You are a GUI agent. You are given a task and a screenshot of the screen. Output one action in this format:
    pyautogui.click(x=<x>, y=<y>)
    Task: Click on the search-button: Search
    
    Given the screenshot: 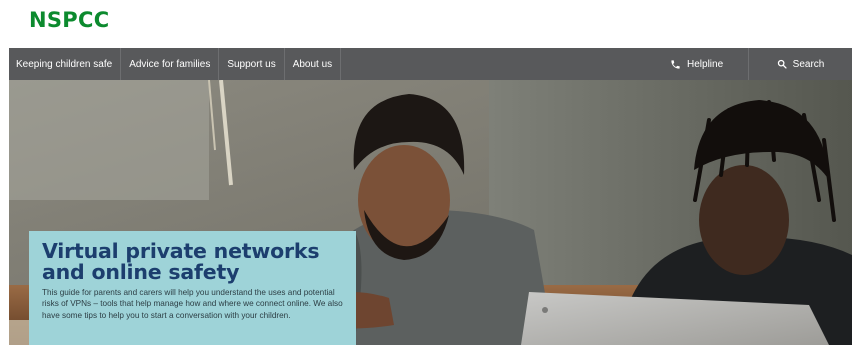 What is the action you would take?
    pyautogui.click(x=800, y=64)
    